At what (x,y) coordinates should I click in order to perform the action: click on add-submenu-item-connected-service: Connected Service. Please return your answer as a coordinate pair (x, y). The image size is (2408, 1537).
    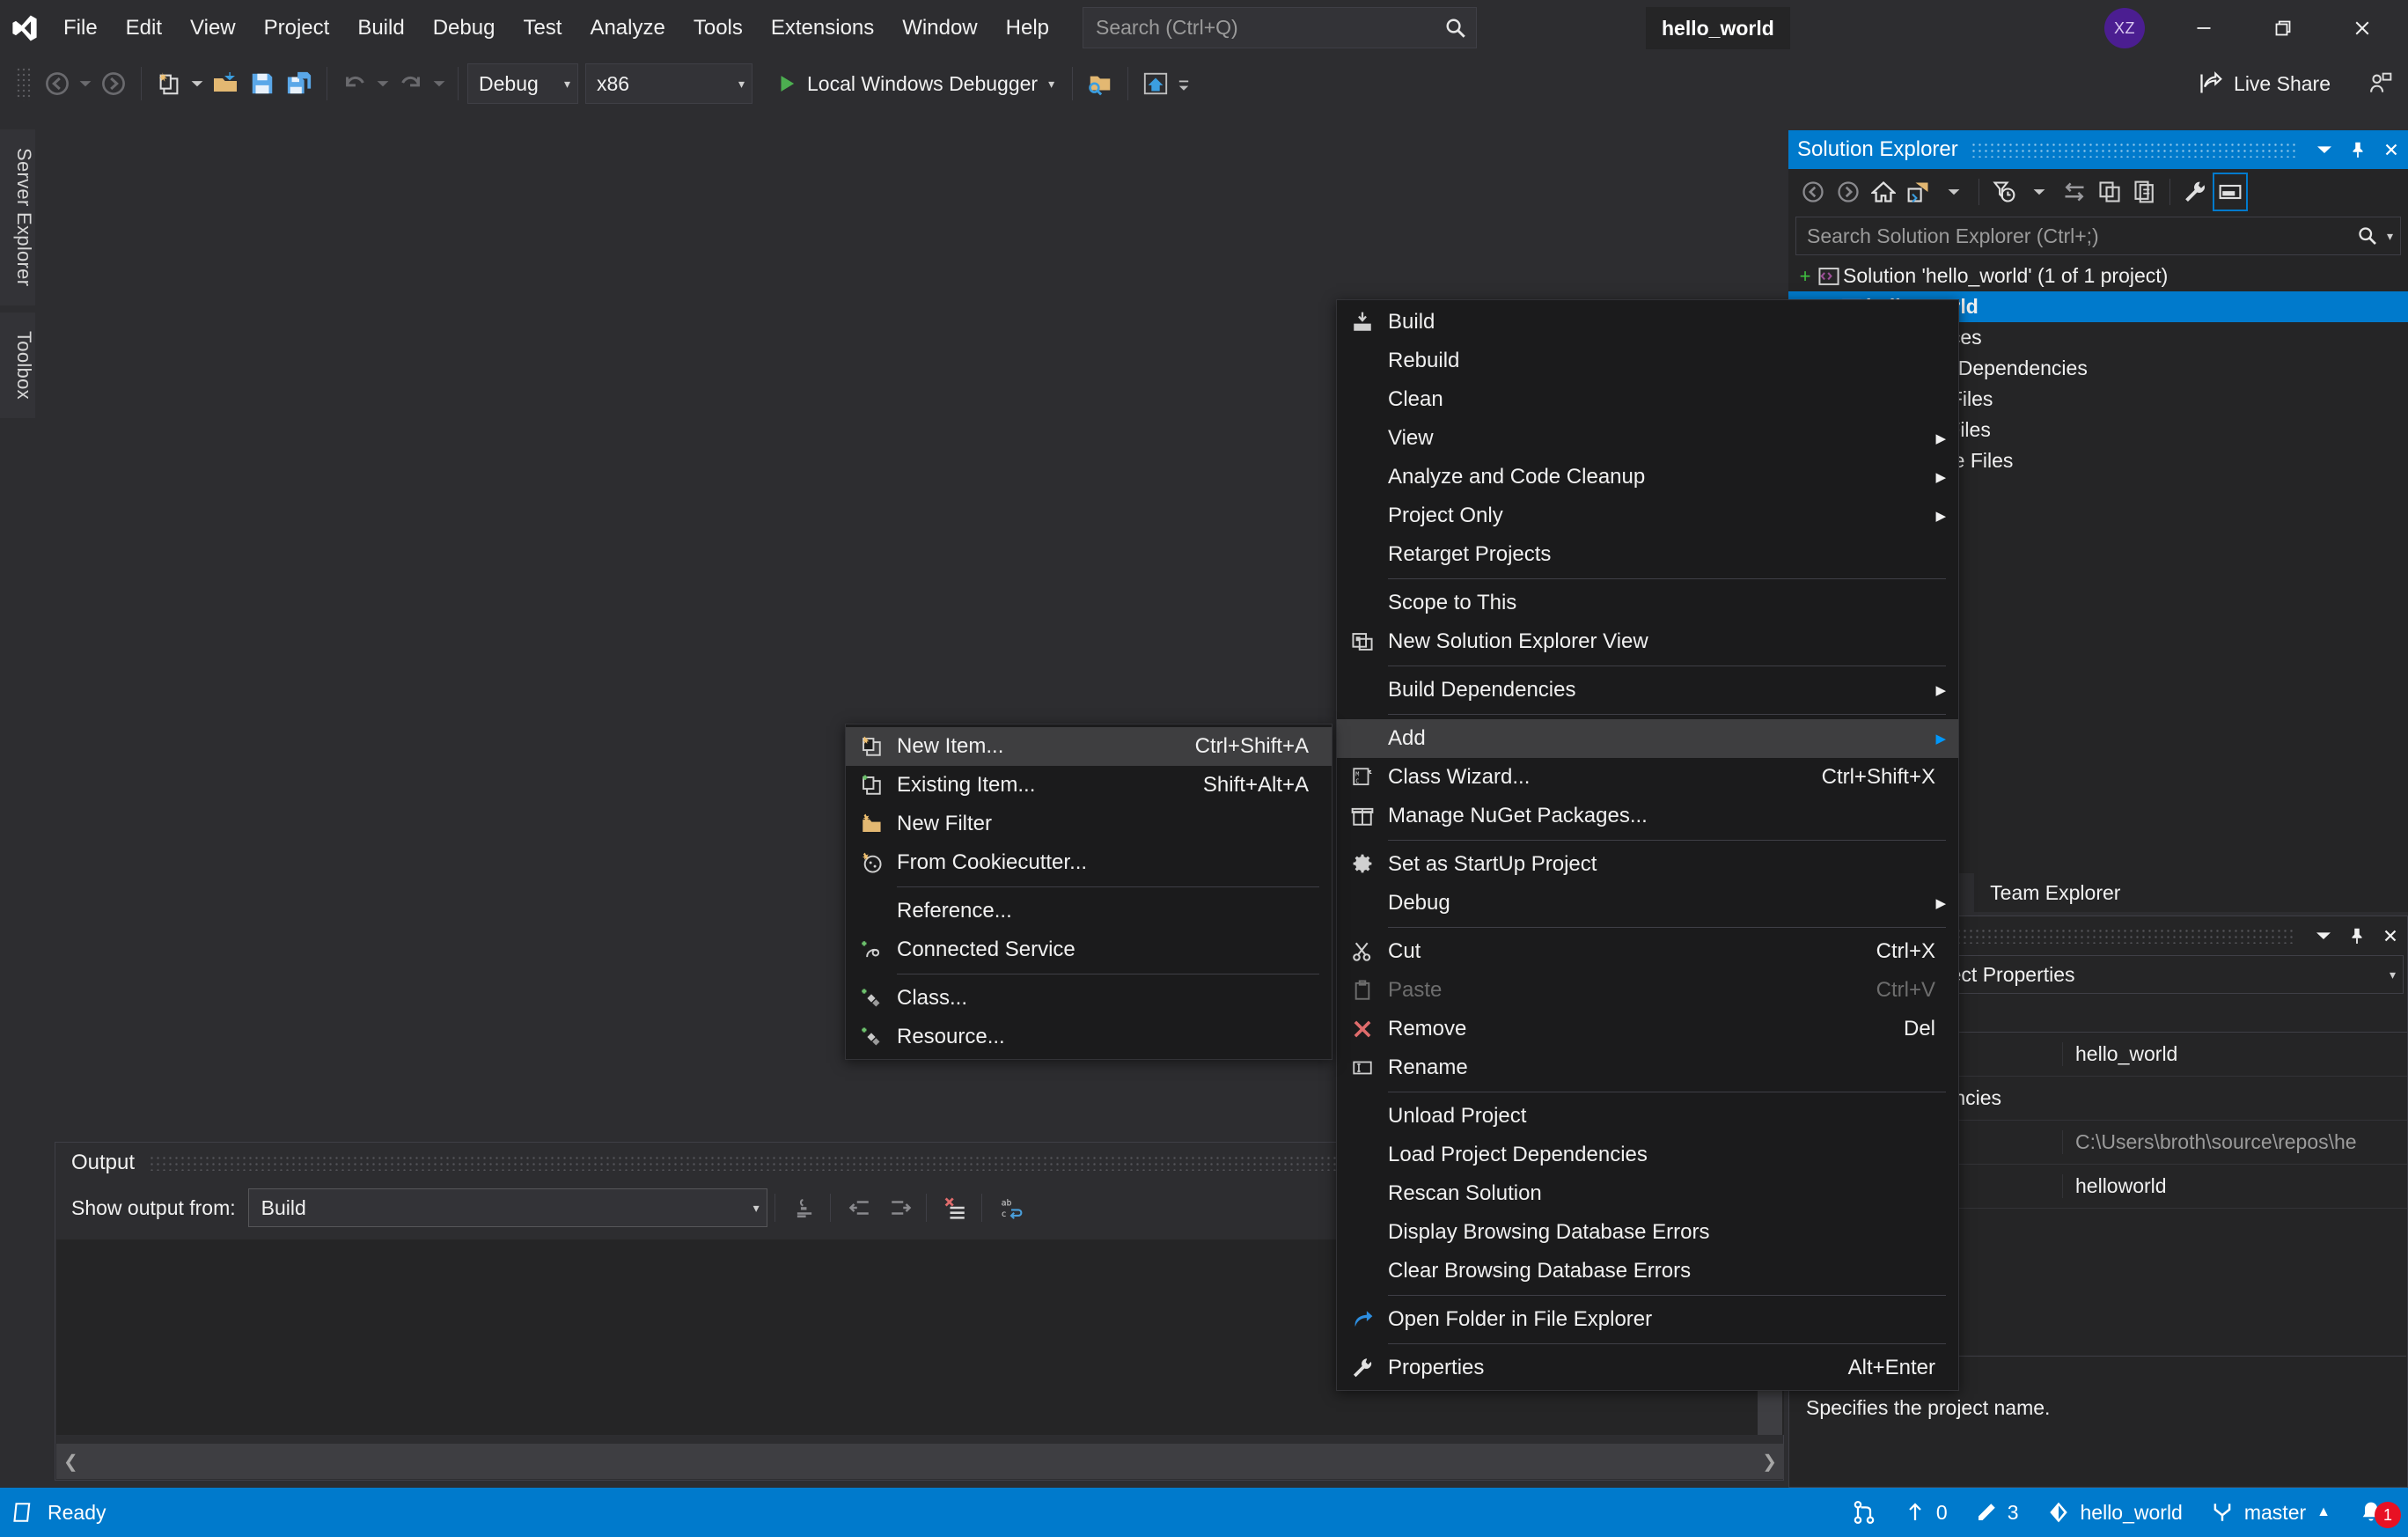
    Looking at the image, I should click on (1089, 950).